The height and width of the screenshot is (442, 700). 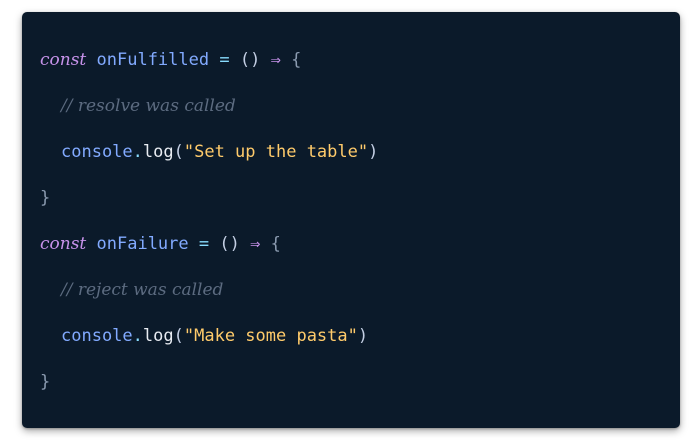 I want to click on code-comment: // resolve was called, so click(x=148, y=106).